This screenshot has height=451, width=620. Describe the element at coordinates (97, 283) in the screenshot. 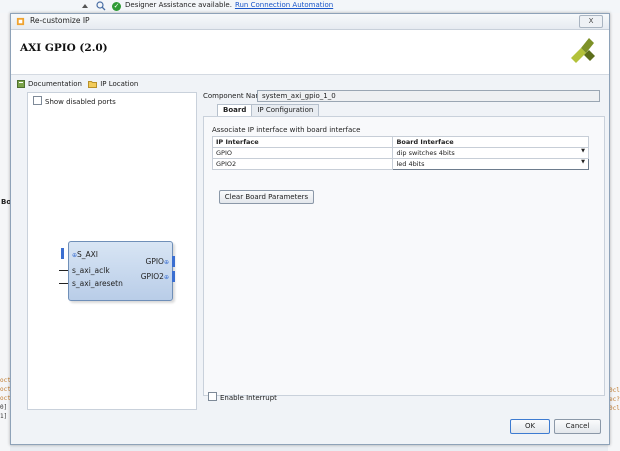

I see `s-axi-aresetn-port: s_axi_aresetn` at that location.